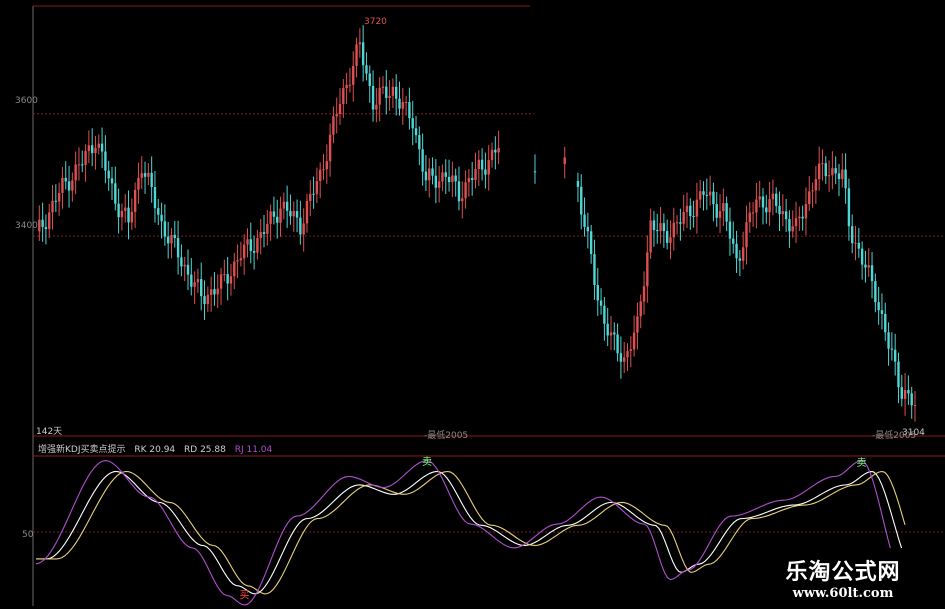 The height and width of the screenshot is (609, 945). What do you see at coordinates (446, 436) in the screenshot?
I see `mid-date-label: -最低2005` at bounding box center [446, 436].